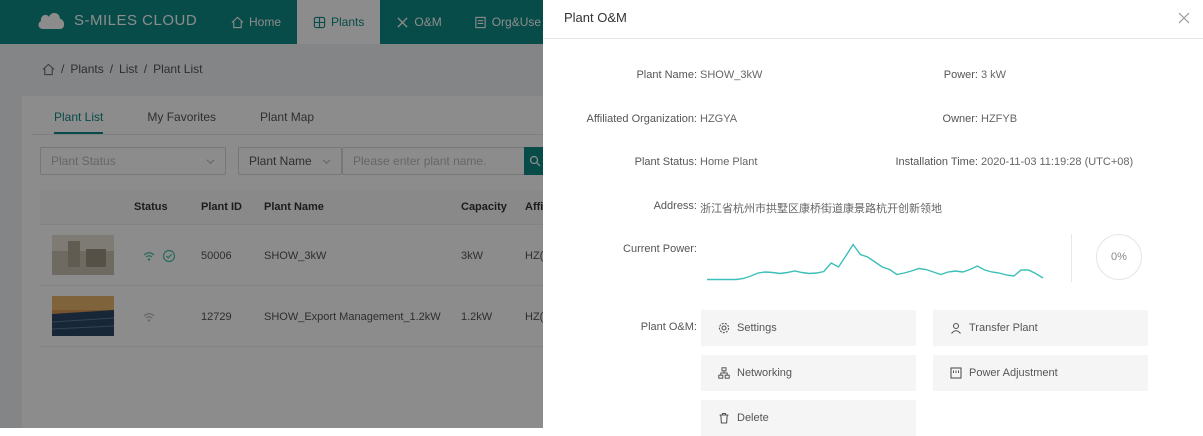 This screenshot has width=1203, height=436. What do you see at coordinates (724, 418) in the screenshot?
I see `trash-icon` at bounding box center [724, 418].